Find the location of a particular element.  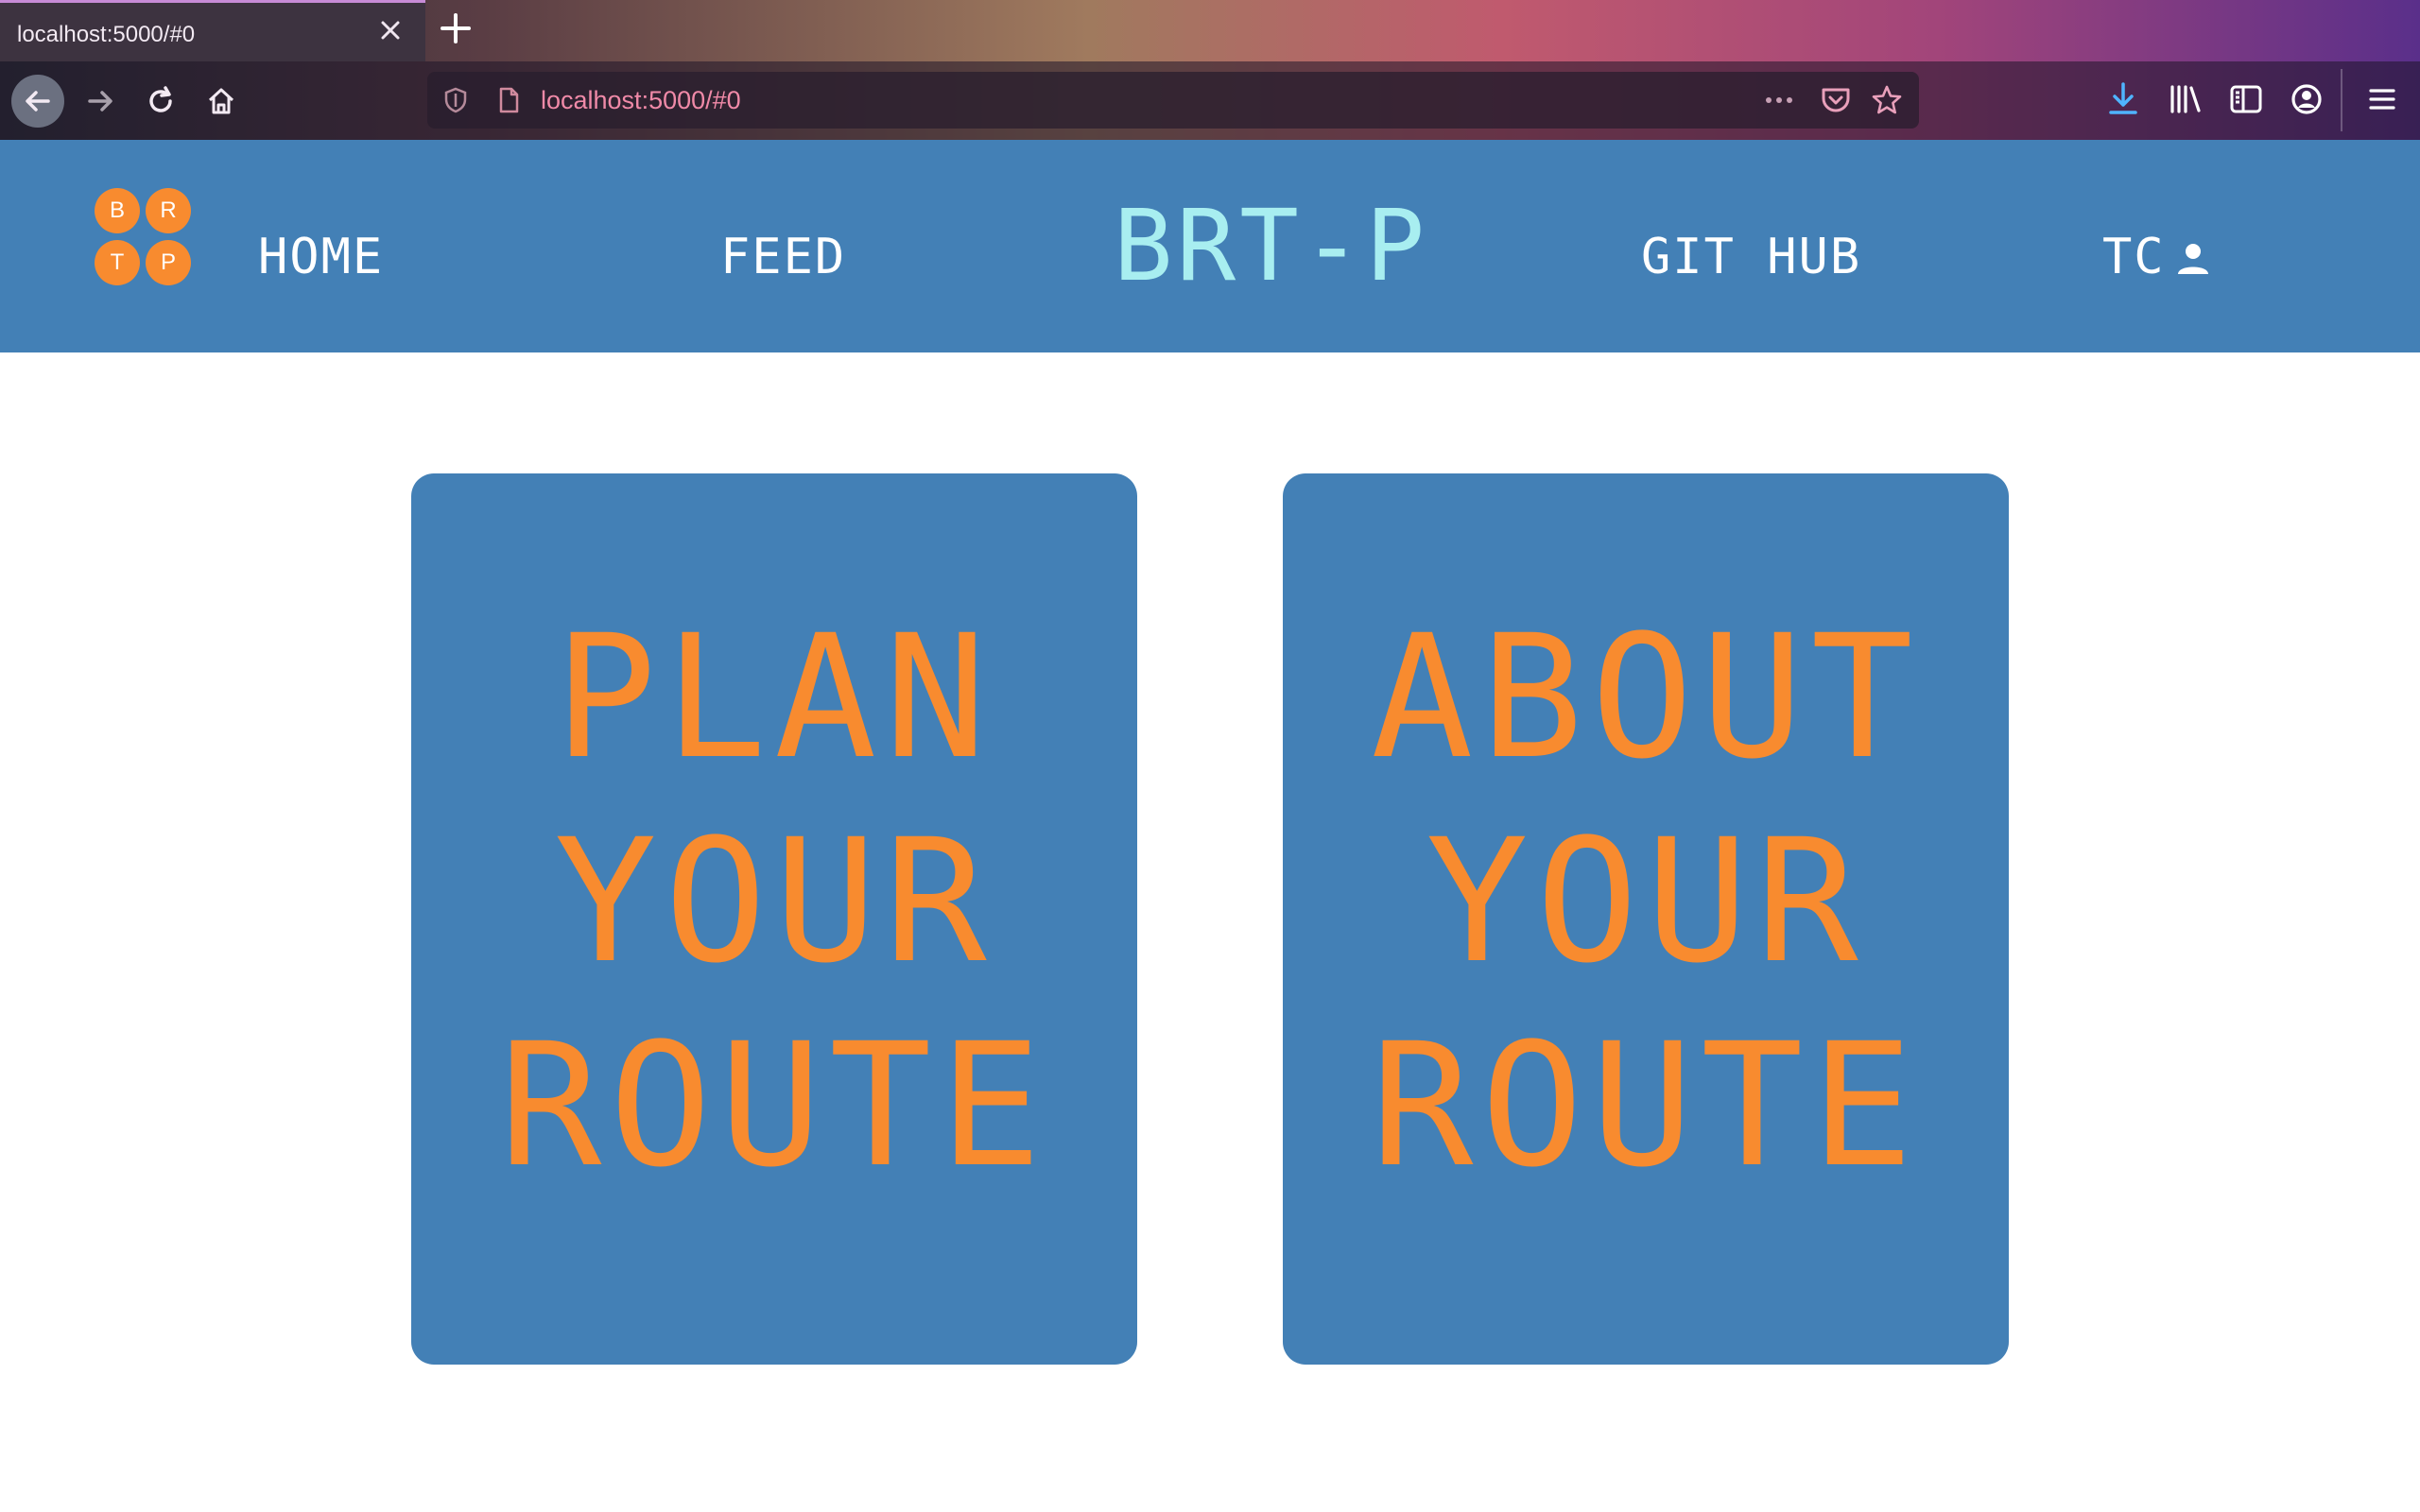

browser-tab: localhost:5000/#0 is located at coordinates (212, 30).